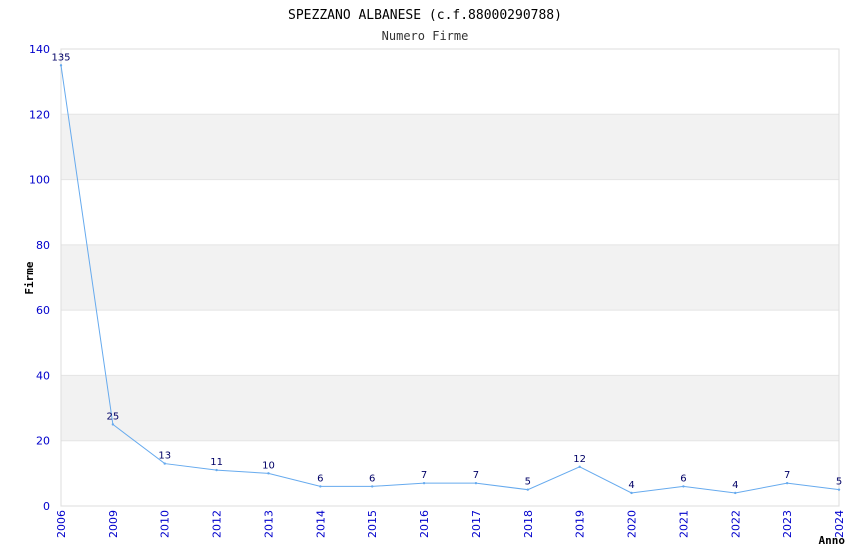 This screenshot has width=850, height=550. Describe the element at coordinates (43, 310) in the screenshot. I see `y-tick-label: 60` at that location.